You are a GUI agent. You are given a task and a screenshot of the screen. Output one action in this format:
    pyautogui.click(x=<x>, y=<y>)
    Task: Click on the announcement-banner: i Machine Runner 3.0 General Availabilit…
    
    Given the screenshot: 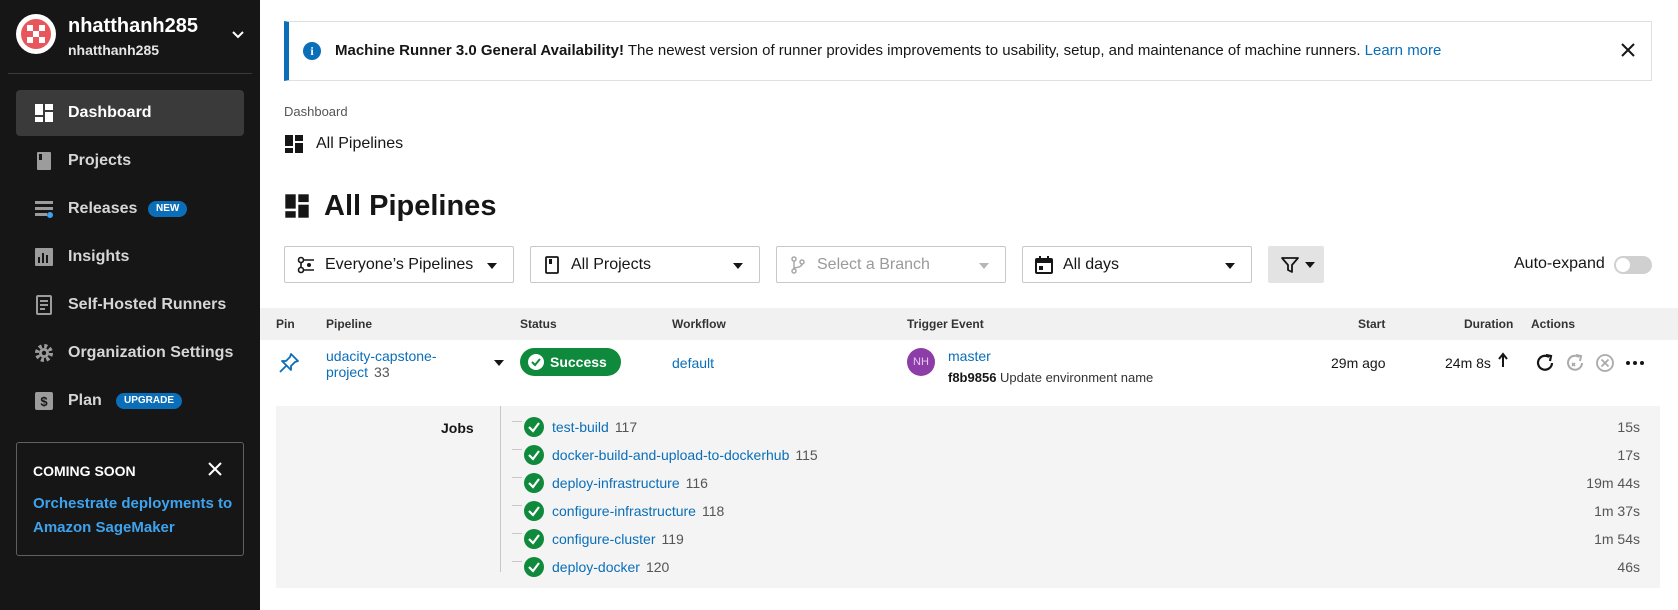 What is the action you would take?
    pyautogui.click(x=968, y=51)
    